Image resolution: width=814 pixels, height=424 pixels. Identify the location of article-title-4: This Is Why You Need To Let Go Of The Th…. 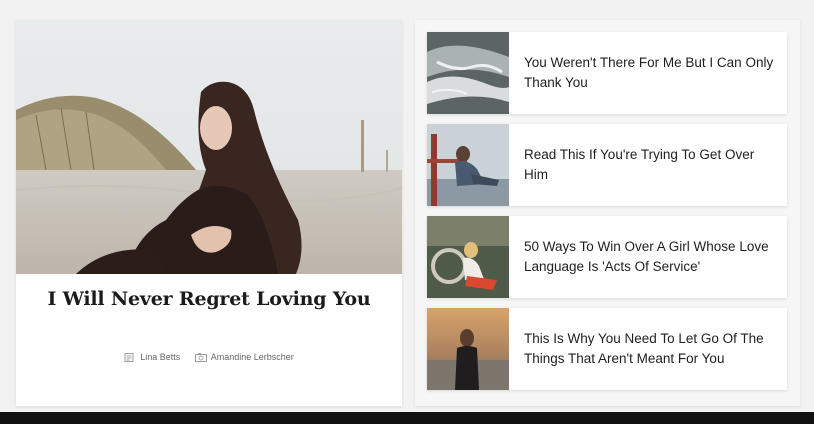
(649, 349).